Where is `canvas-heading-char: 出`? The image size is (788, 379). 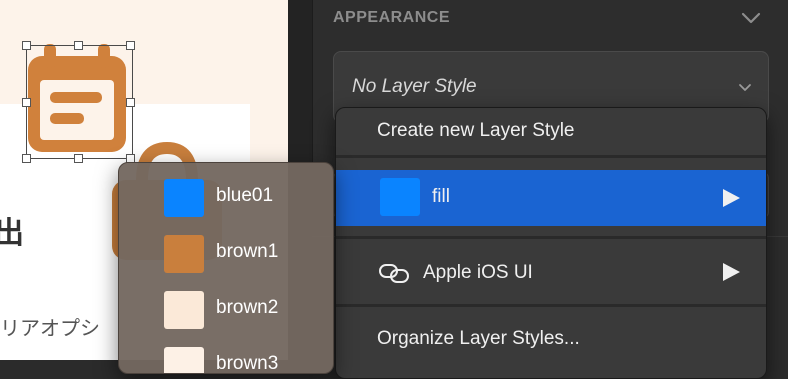
canvas-heading-char: 出 is located at coordinates (12, 230).